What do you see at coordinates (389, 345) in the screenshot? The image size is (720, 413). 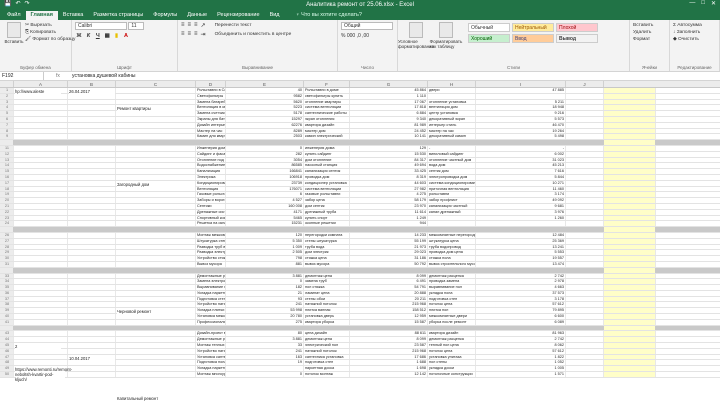 I see `cell: 23 587` at bounding box center [389, 345].